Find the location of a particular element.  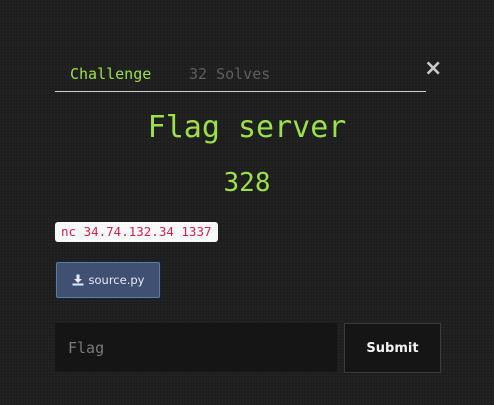

flag-input is located at coordinates (196, 347).